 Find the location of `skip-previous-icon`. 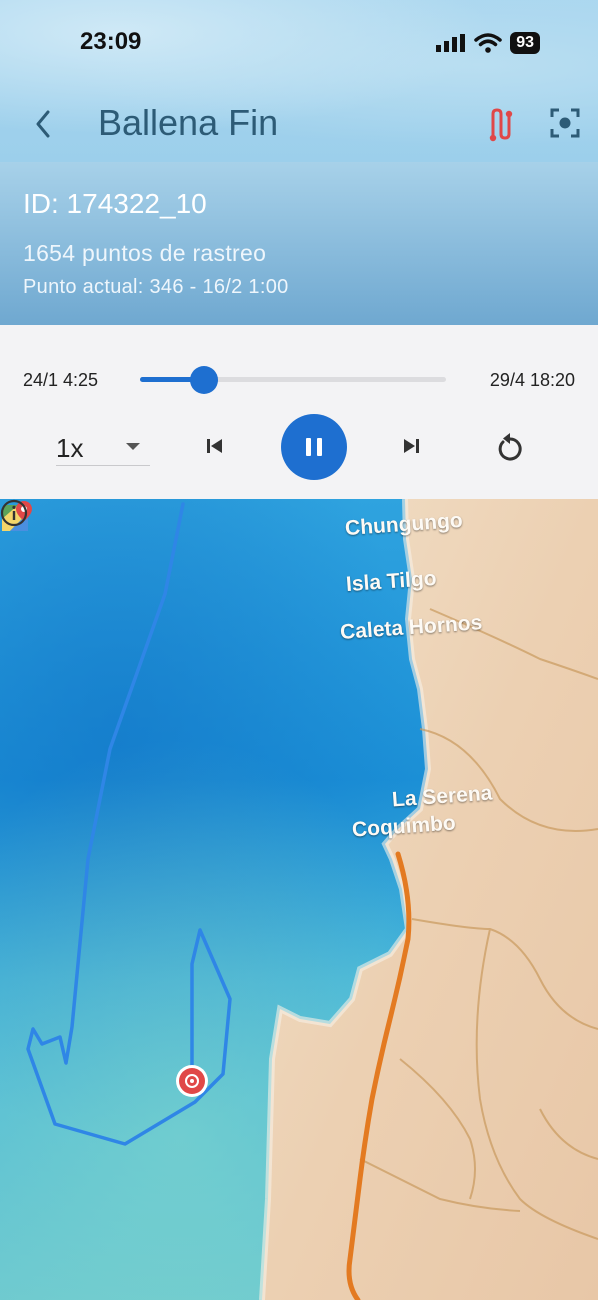

skip-previous-icon is located at coordinates (215, 446).